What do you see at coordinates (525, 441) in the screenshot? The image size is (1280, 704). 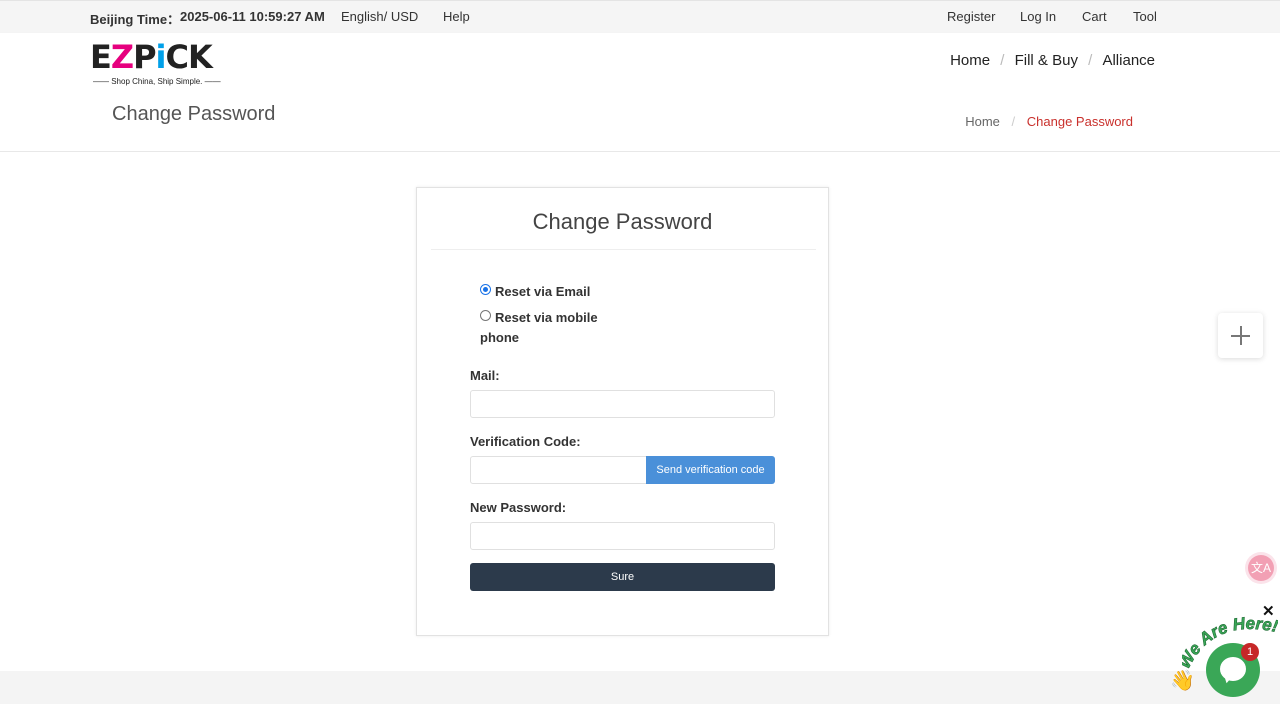 I see `verification-code-label: Verification Code:` at bounding box center [525, 441].